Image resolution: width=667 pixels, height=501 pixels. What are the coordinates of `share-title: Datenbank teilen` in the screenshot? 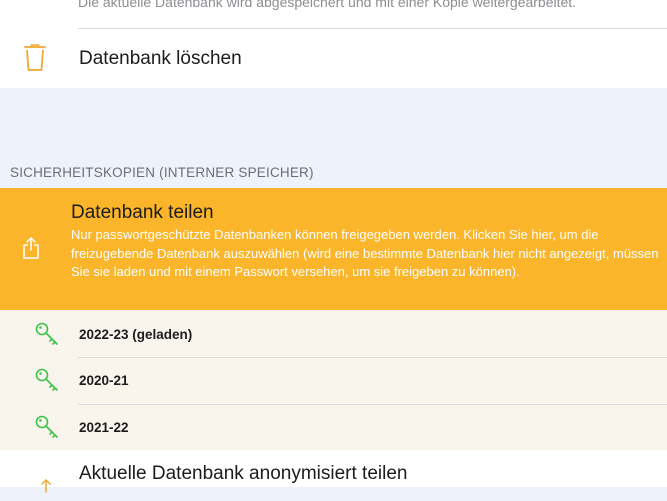 It's located at (142, 212).